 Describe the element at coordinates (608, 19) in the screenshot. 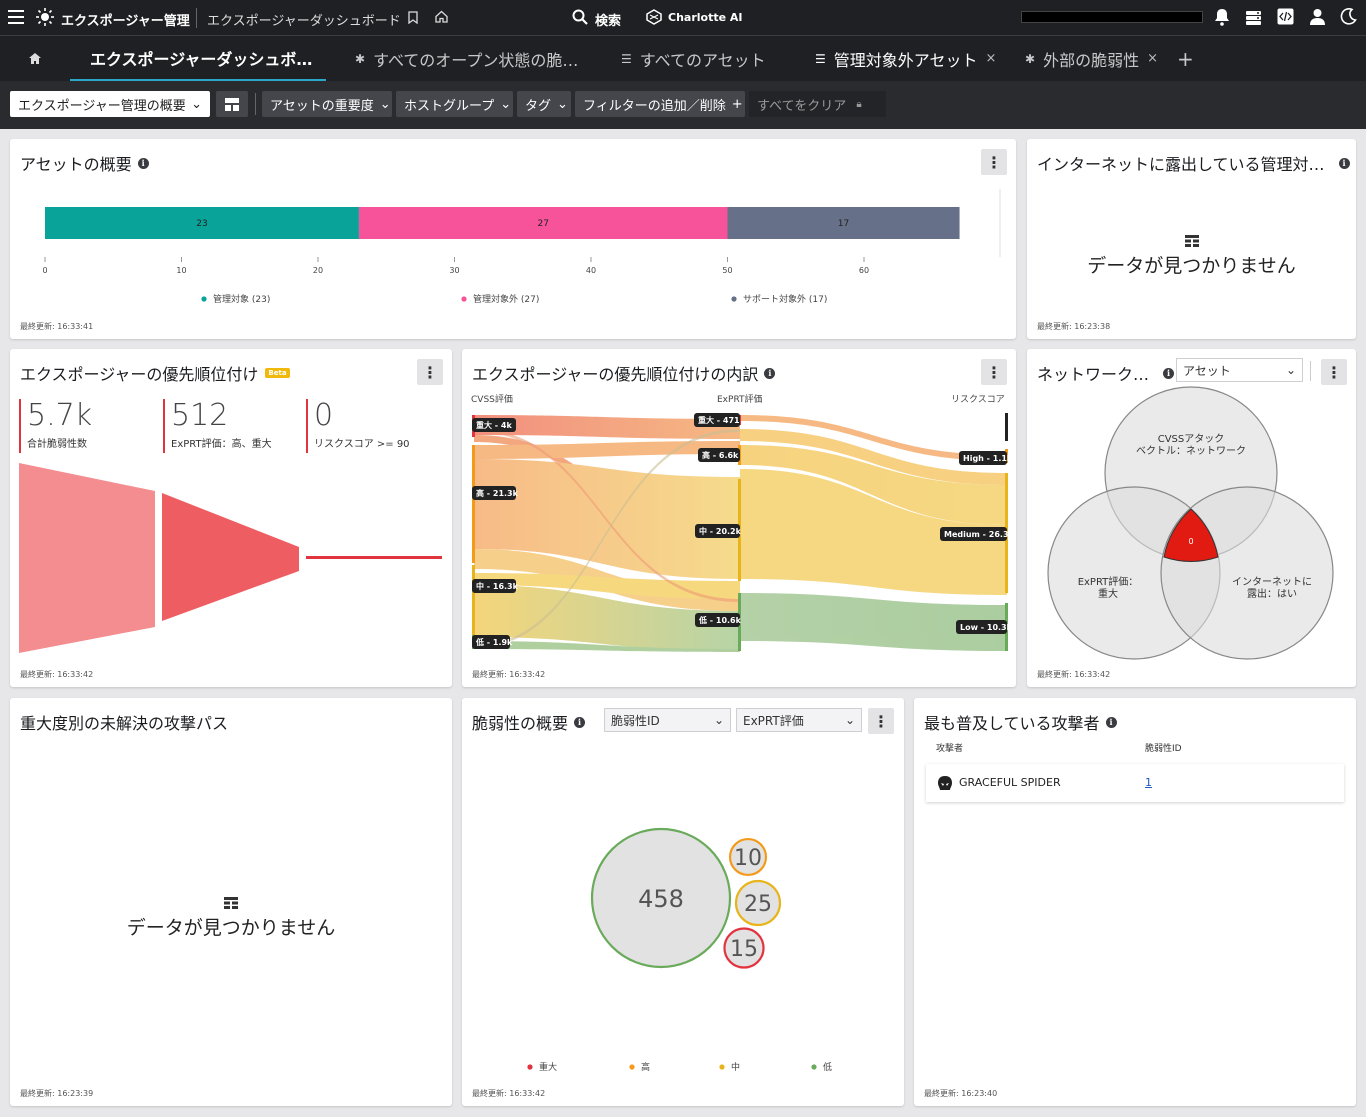

I see `search-label: 検索` at that location.